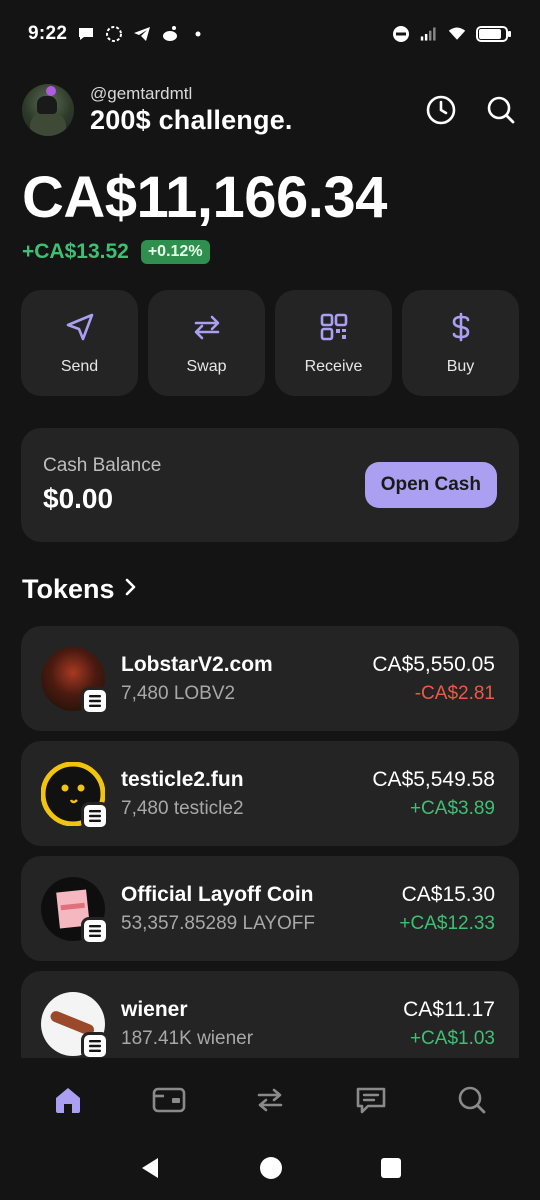 This screenshot has width=540, height=1200. I want to click on bottom-nav, so click(270, 1100).